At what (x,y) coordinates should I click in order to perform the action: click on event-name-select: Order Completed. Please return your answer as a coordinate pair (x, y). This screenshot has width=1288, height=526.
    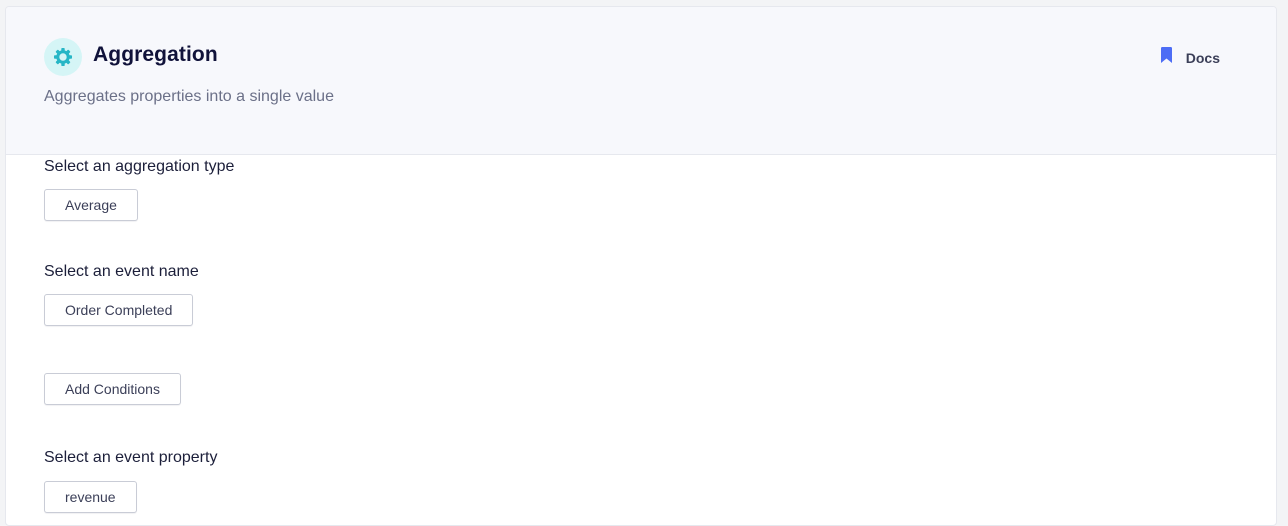
    Looking at the image, I should click on (119, 310).